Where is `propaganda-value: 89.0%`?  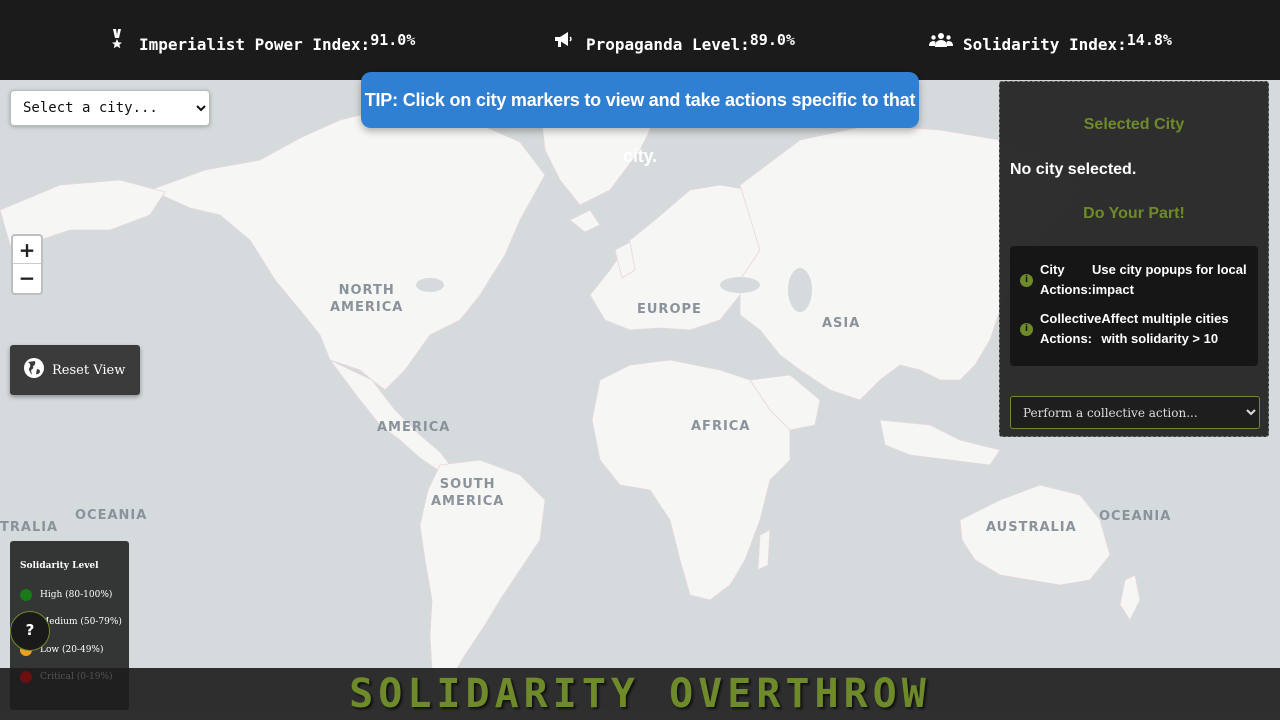 propaganda-value: 89.0% is located at coordinates (772, 40).